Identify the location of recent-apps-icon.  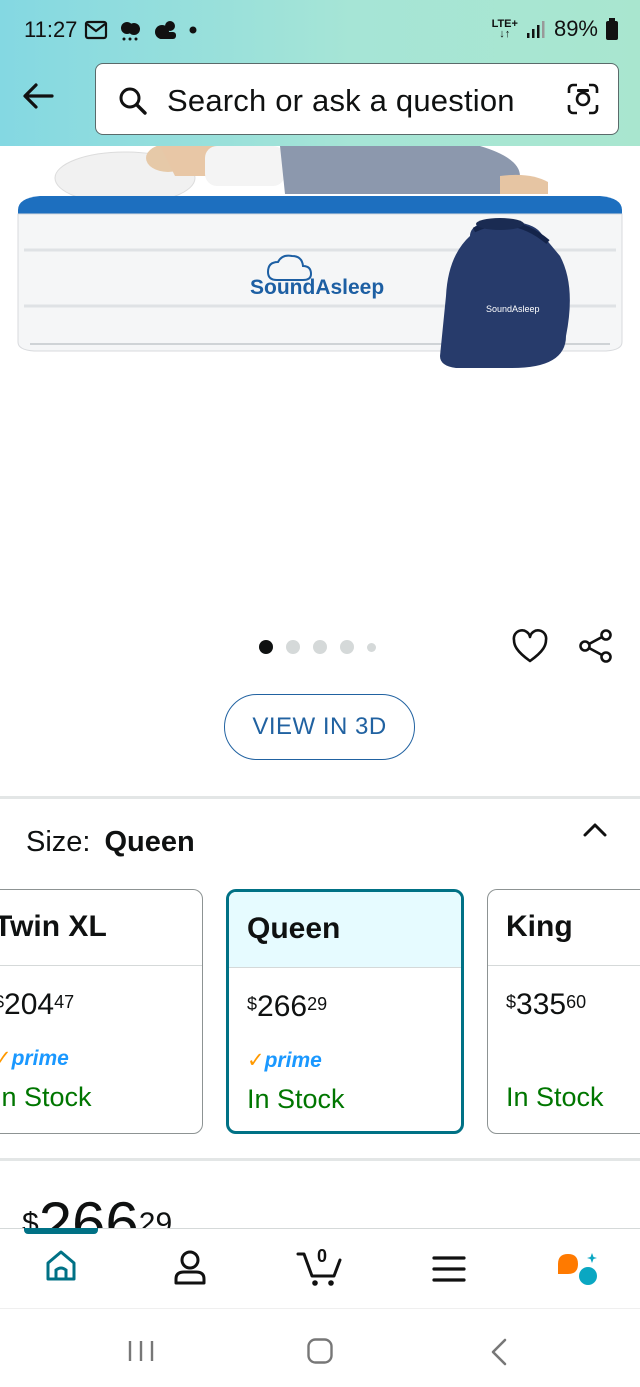
(141, 1351).